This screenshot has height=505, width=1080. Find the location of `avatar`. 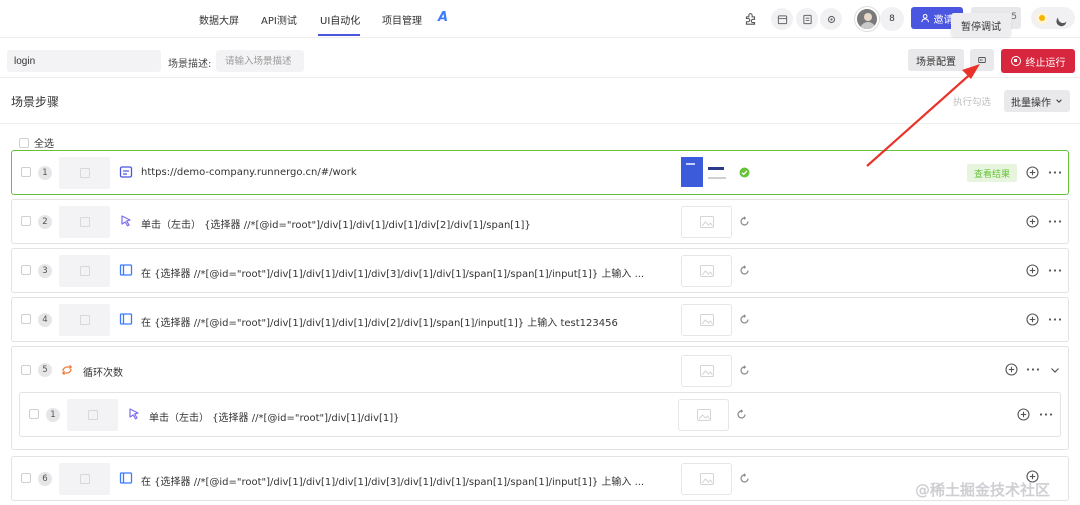

avatar is located at coordinates (867, 19).